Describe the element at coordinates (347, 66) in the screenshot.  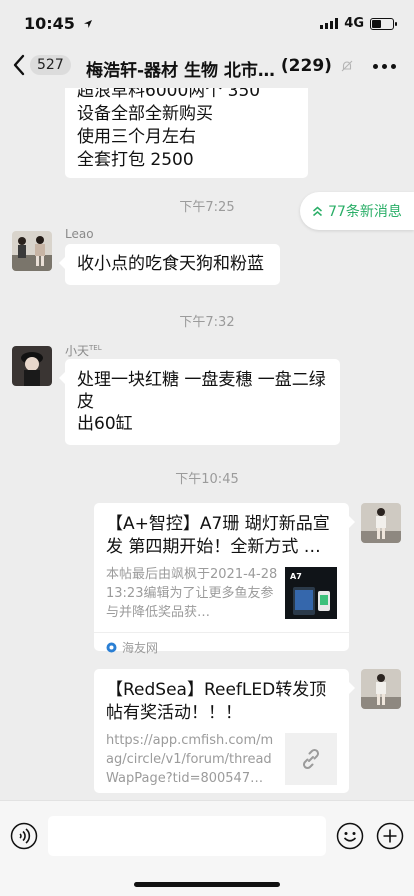
I see `mute-bell-icon` at that location.